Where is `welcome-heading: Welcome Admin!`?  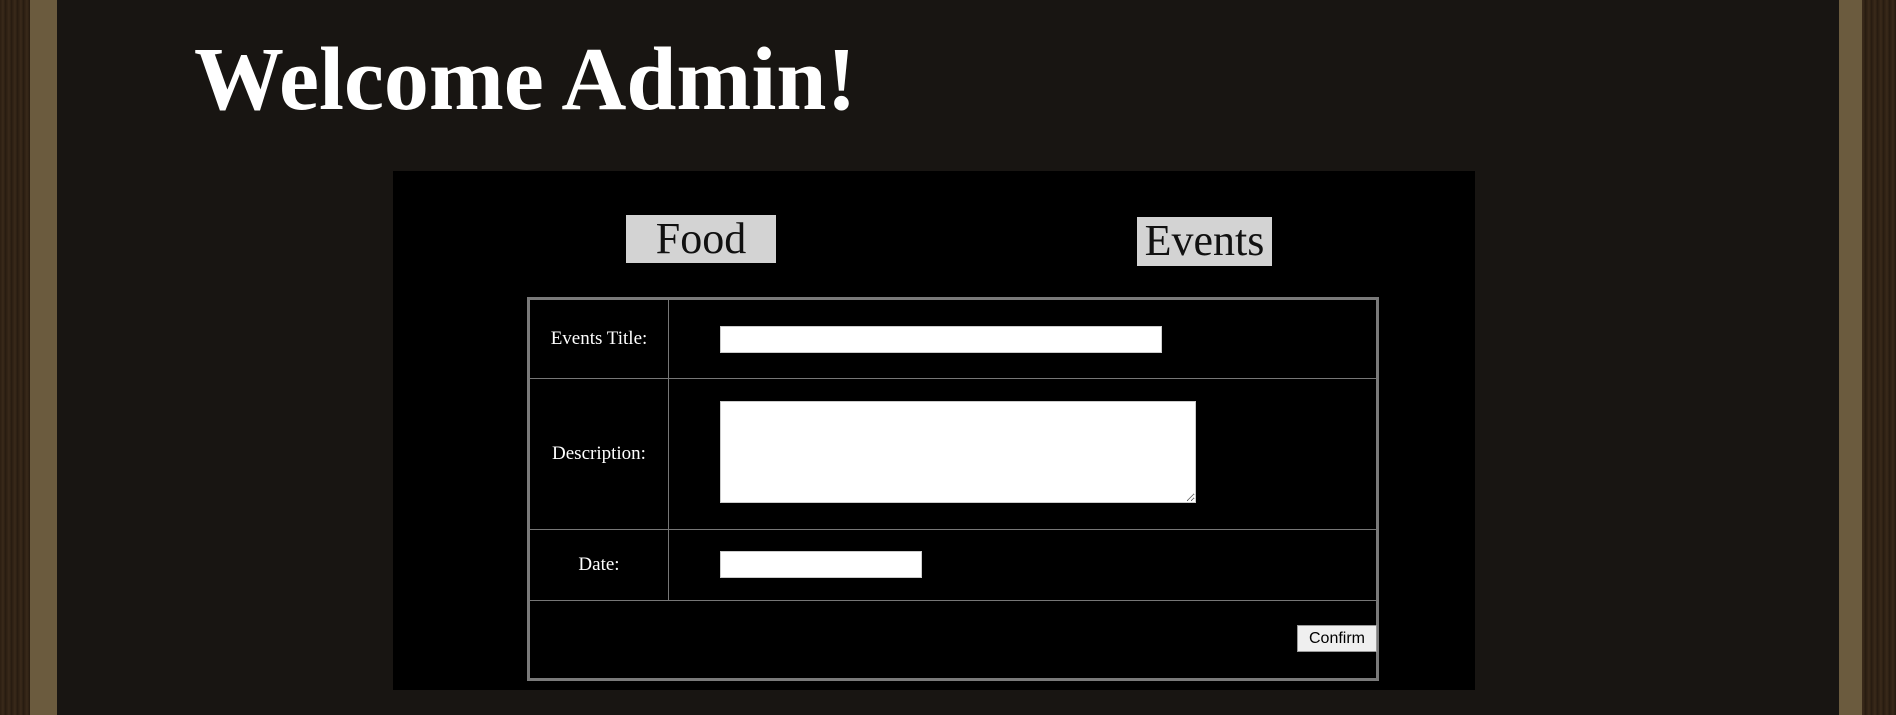
welcome-heading: Welcome Admin! is located at coordinates (525, 79).